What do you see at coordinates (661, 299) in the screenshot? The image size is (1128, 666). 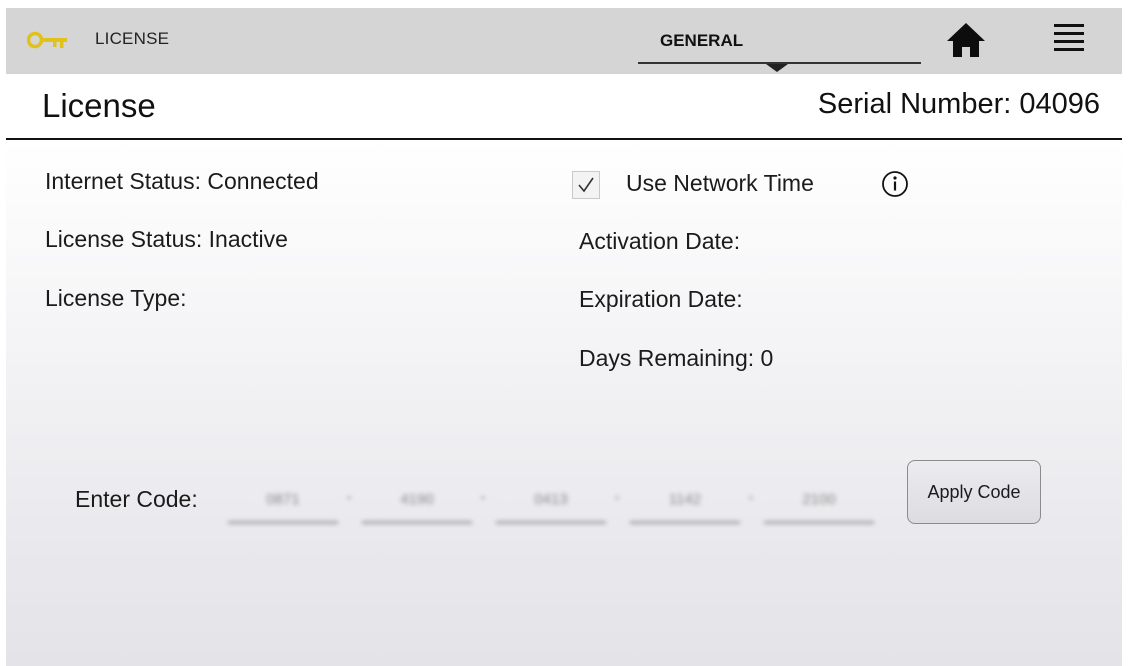 I see `expiration-date: Expiration Date:` at bounding box center [661, 299].